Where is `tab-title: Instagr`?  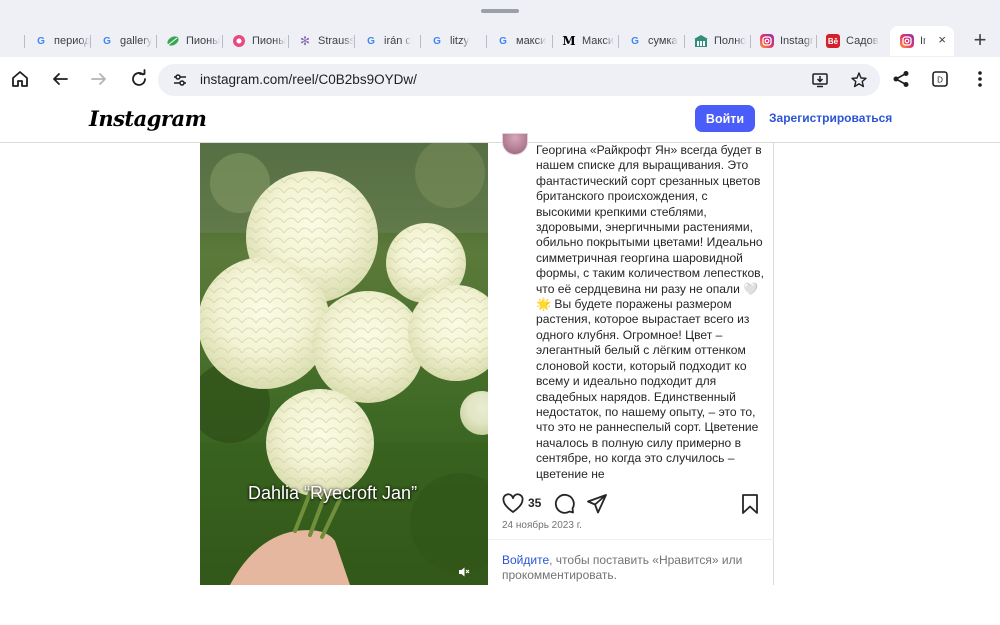 tab-title: Instagr is located at coordinates (797, 41).